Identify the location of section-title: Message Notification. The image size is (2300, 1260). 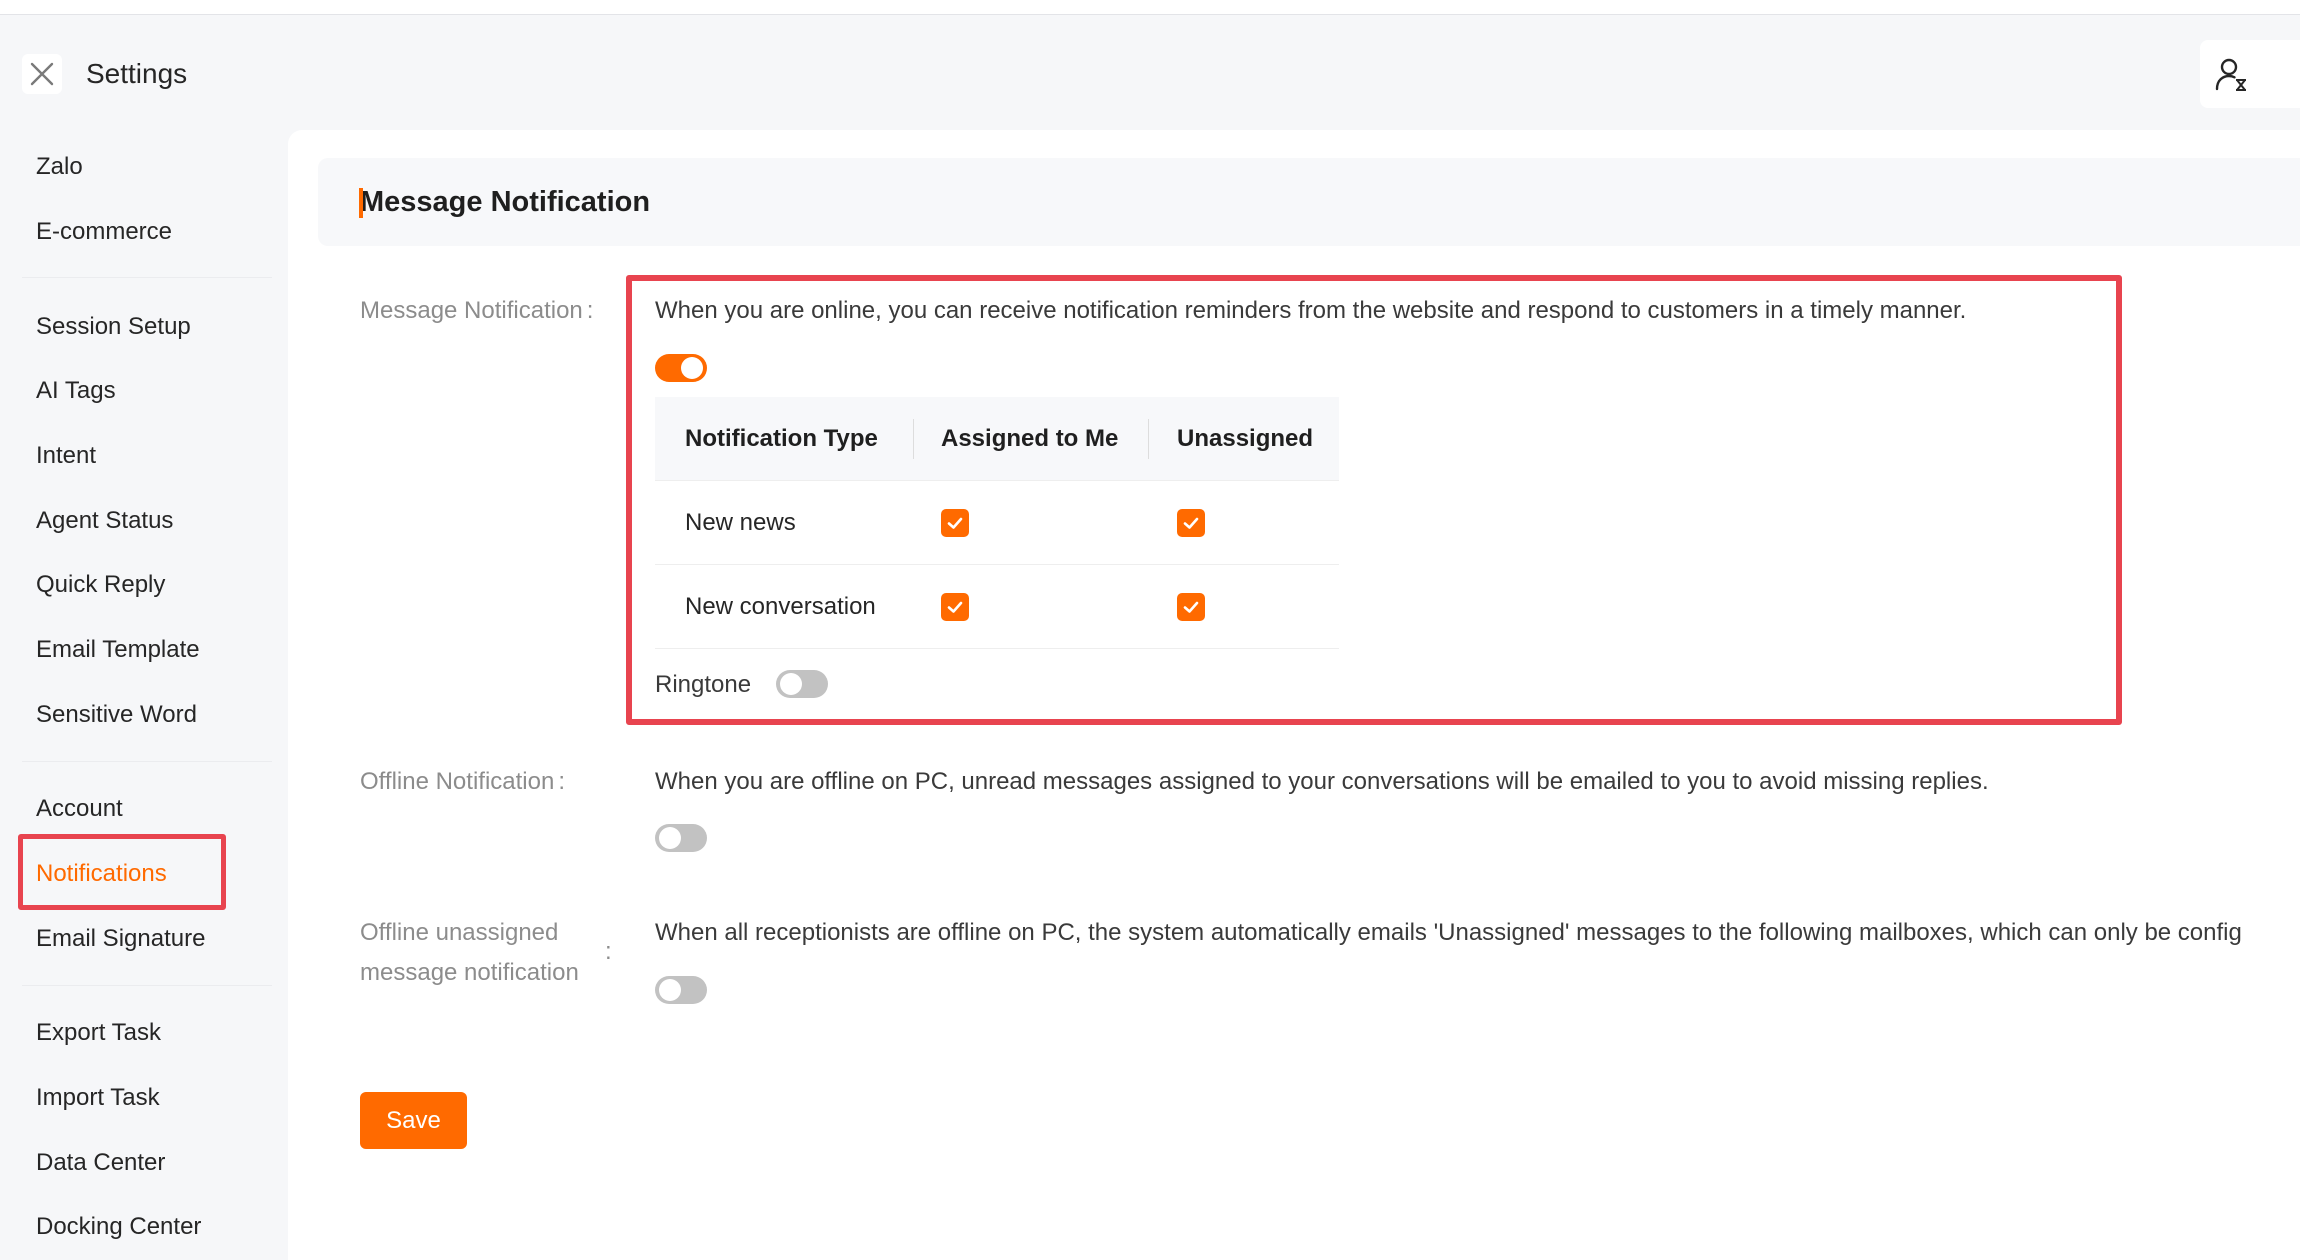
(505, 201).